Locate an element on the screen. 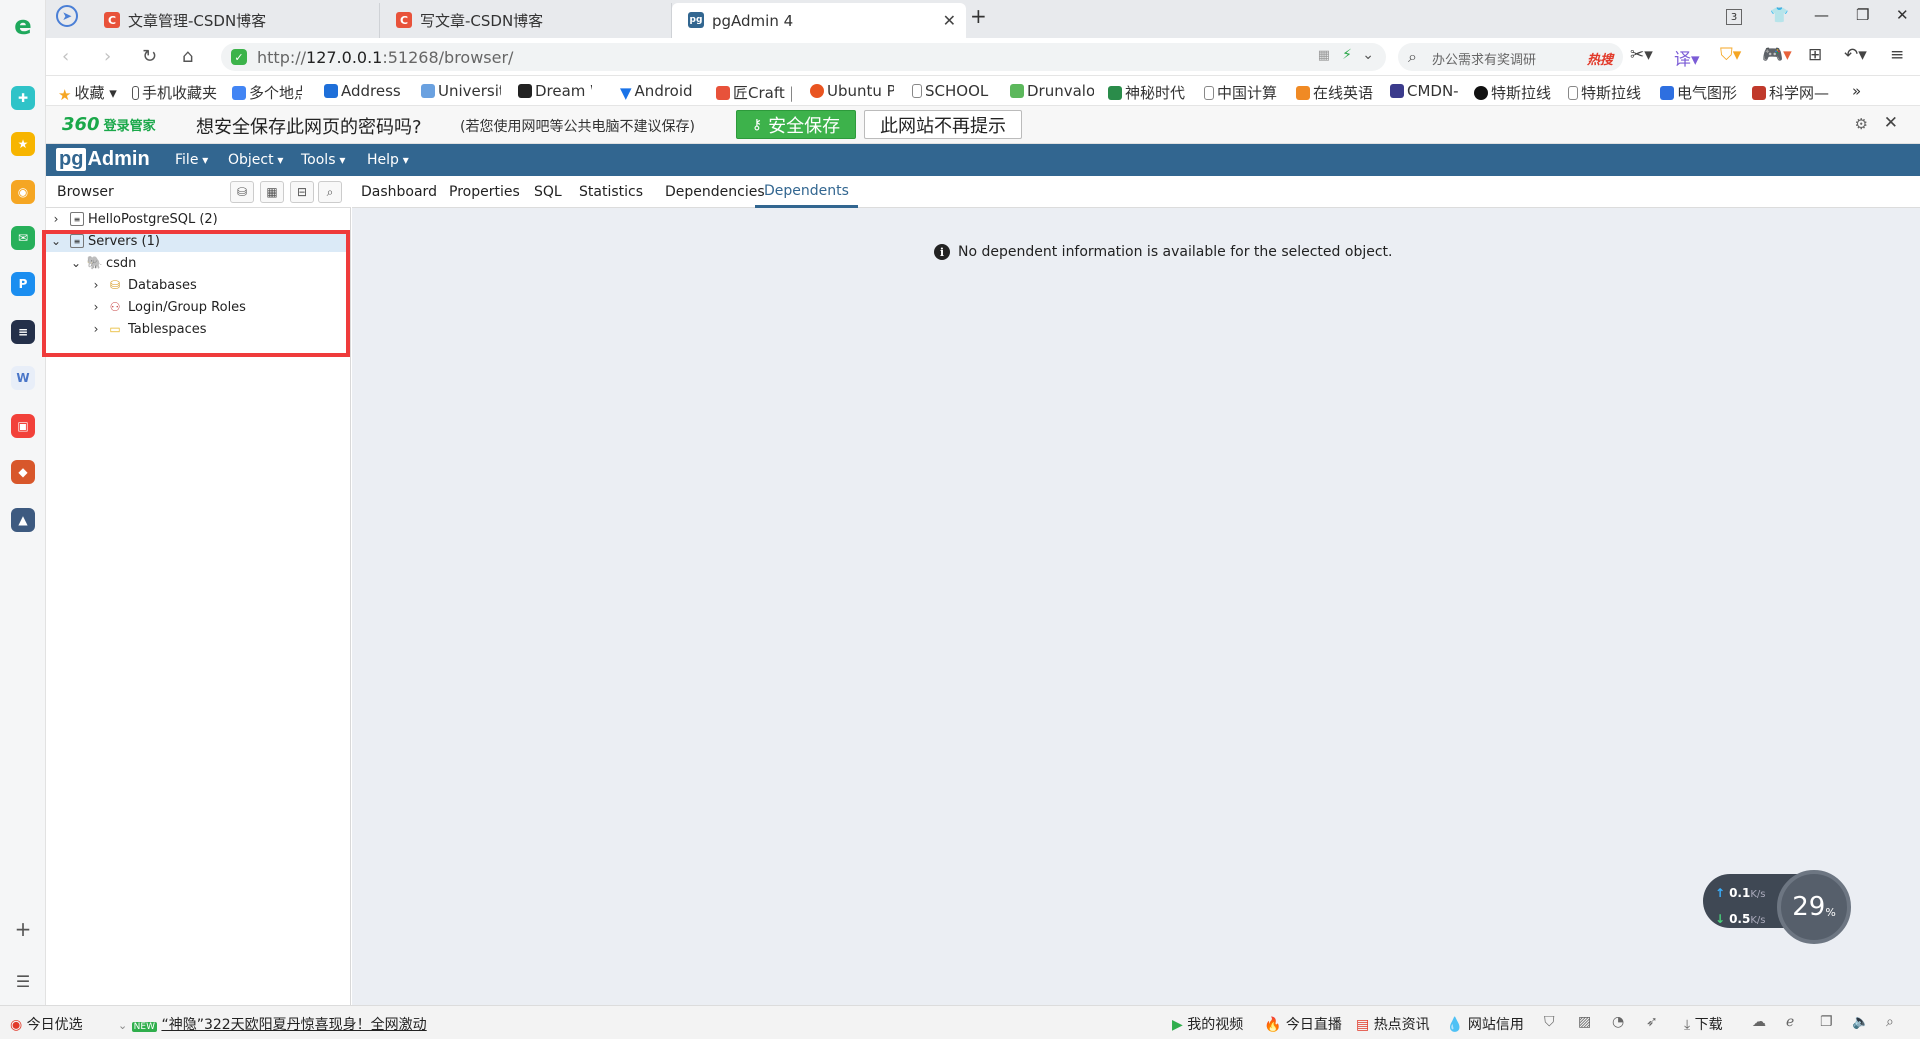 This screenshot has width=1920, height=1039. image-icon: ▨ is located at coordinates (1584, 1022).